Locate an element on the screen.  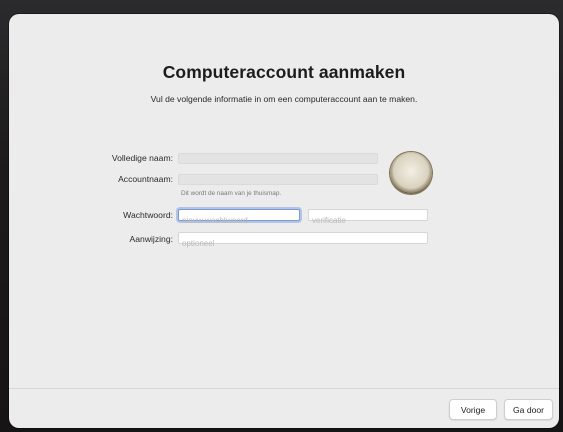
account-name-field is located at coordinates (278, 182).